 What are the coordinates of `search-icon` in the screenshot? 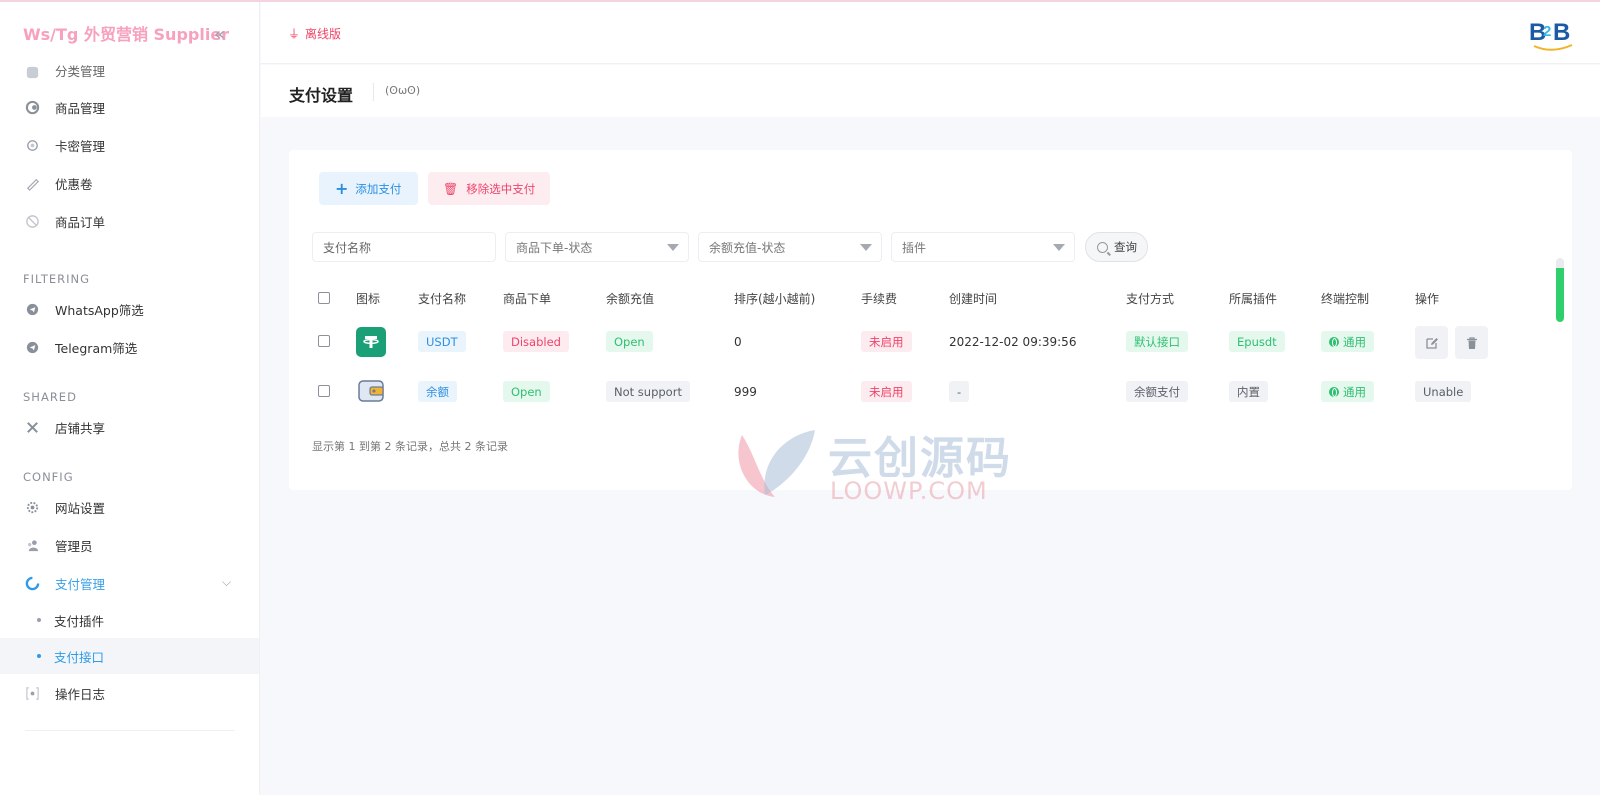 It's located at (1102, 247).